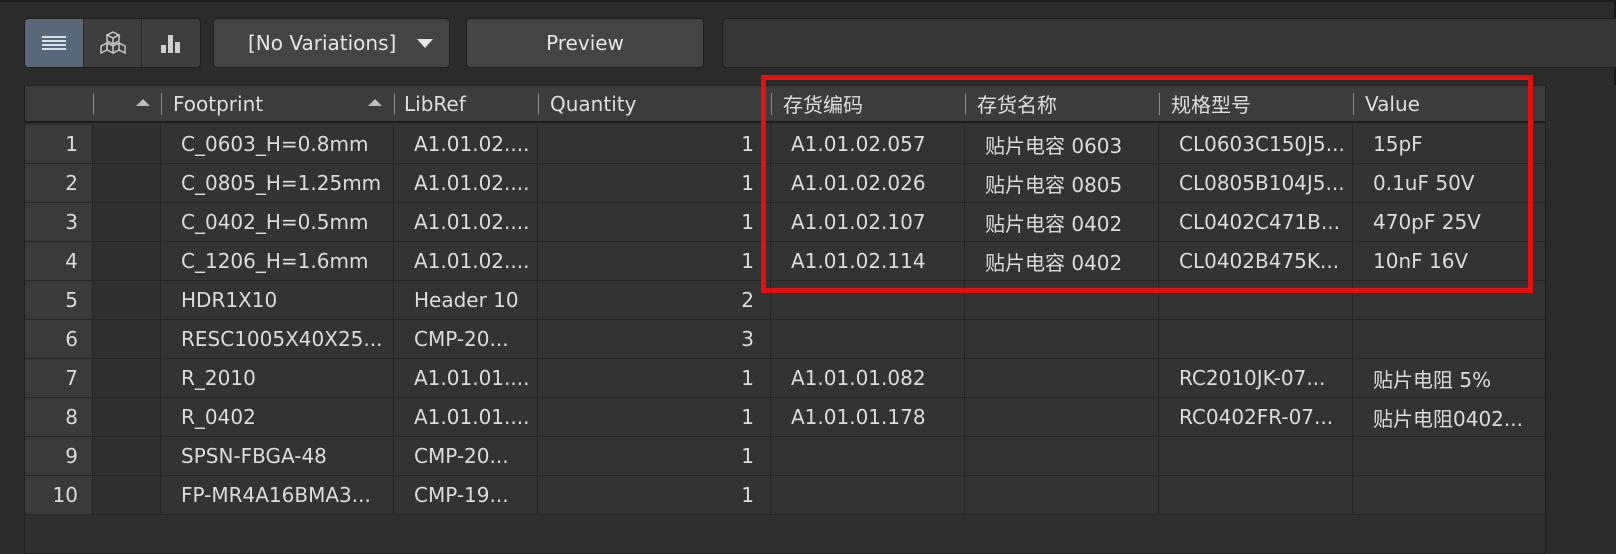 The height and width of the screenshot is (554, 1616). Describe the element at coordinates (868, 183) in the screenshot. I see `cell-inventory-code: A1.01.02.026` at that location.